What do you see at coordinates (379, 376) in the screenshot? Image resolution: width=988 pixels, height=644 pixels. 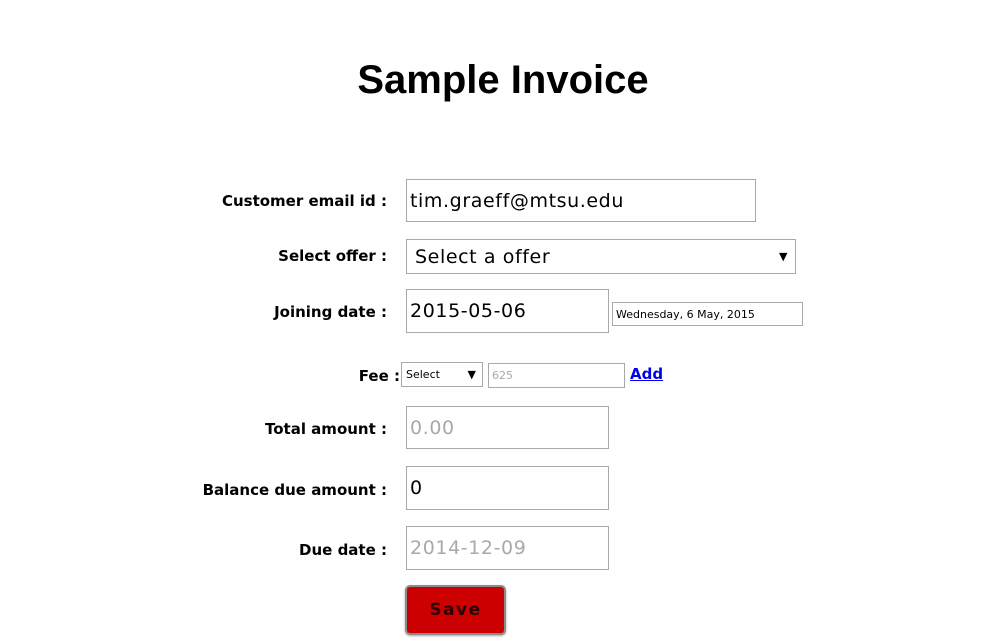 I see `fee-label: Fee :` at bounding box center [379, 376].